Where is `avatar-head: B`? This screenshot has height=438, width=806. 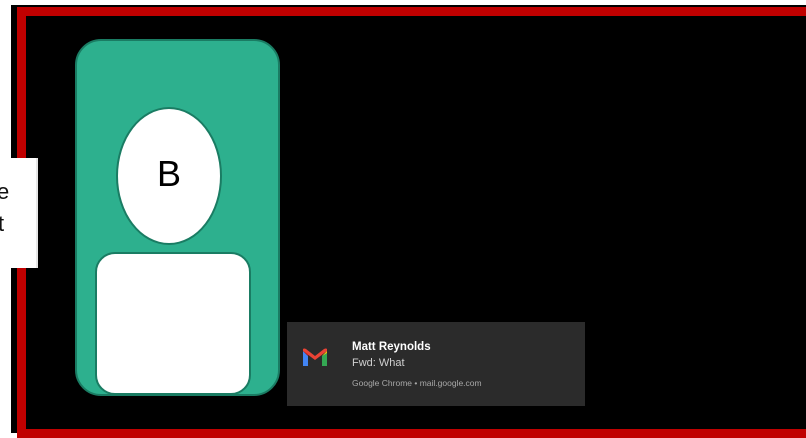
avatar-head: B is located at coordinates (169, 176).